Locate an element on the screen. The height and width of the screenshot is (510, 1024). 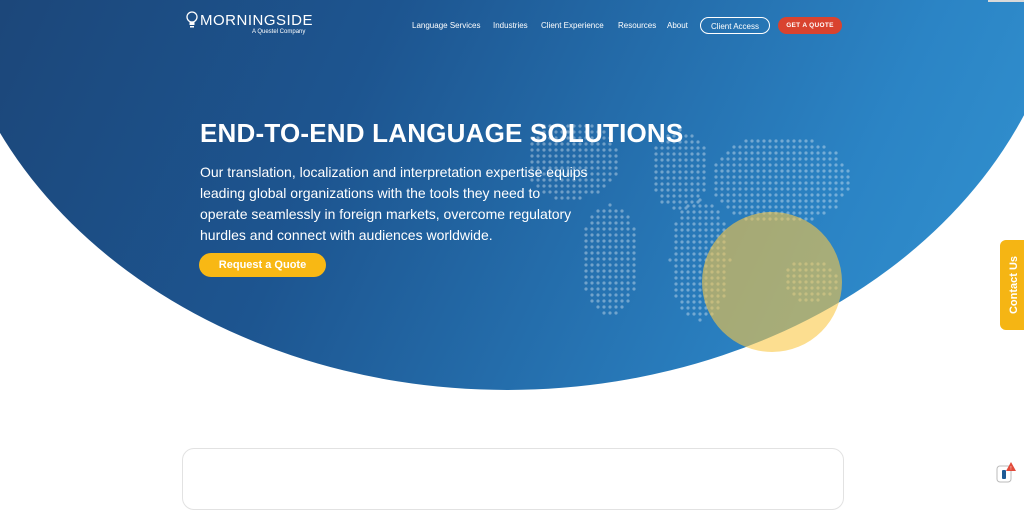
get-quote-button: GET A QUOTE is located at coordinates (810, 25).